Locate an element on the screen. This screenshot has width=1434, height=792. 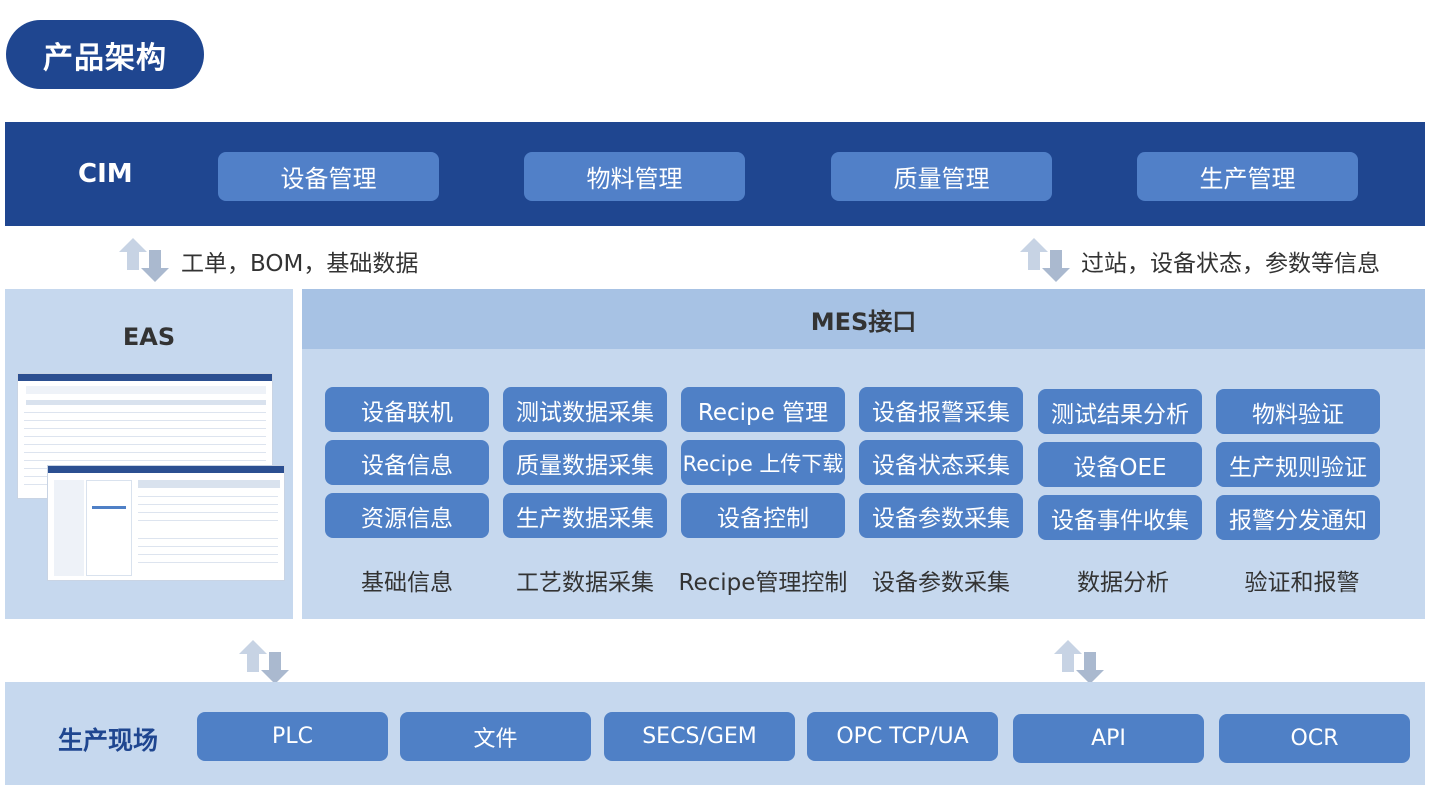
mes-item-device-connect: 设备联机 is located at coordinates (407, 409).